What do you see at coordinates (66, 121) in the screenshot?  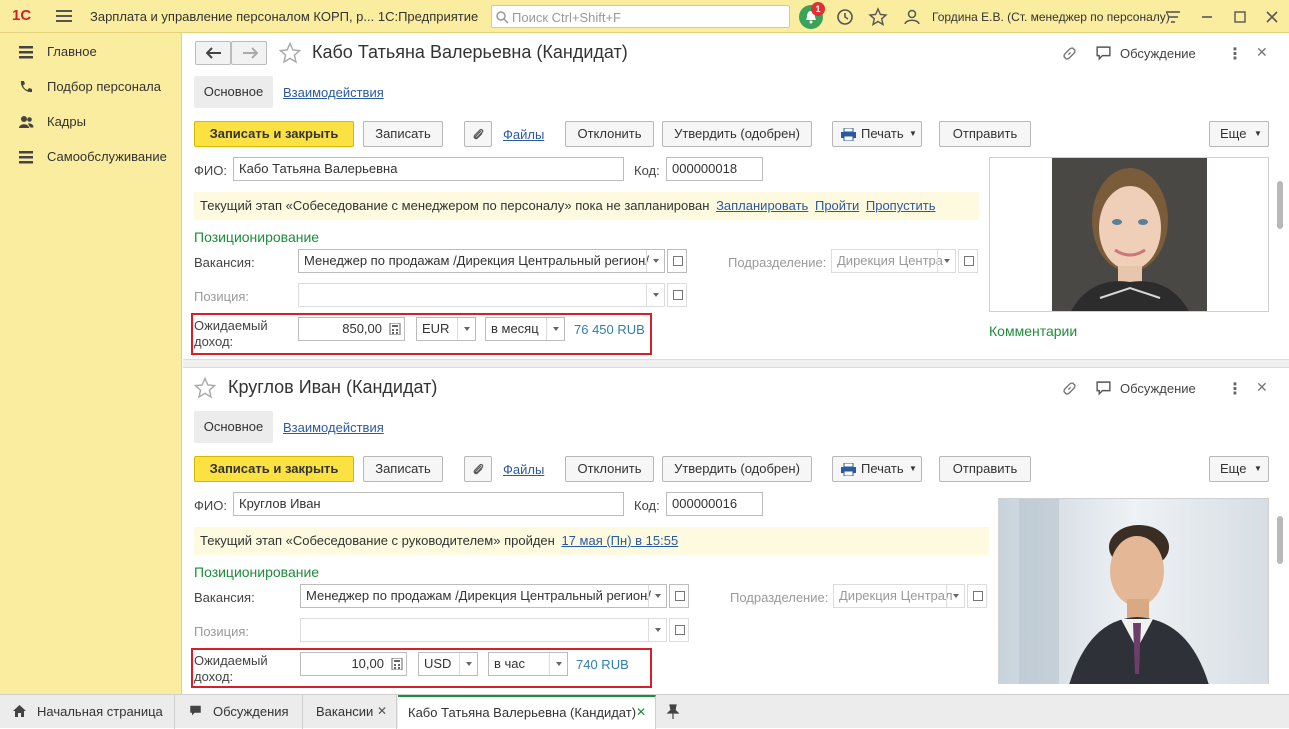 I see `sidebar-item-label: Кадры` at bounding box center [66, 121].